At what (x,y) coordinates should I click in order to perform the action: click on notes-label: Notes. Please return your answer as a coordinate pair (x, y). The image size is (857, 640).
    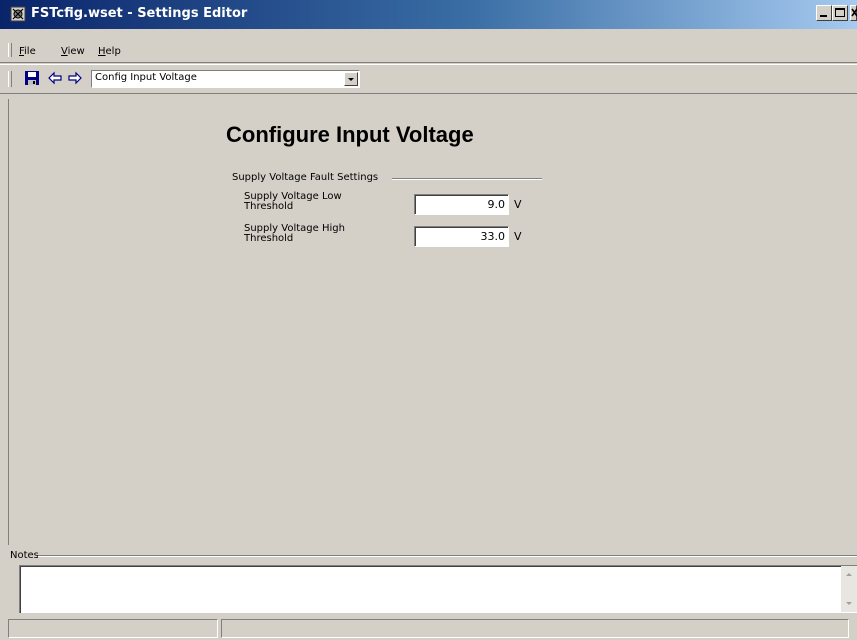
    Looking at the image, I should click on (24, 555).